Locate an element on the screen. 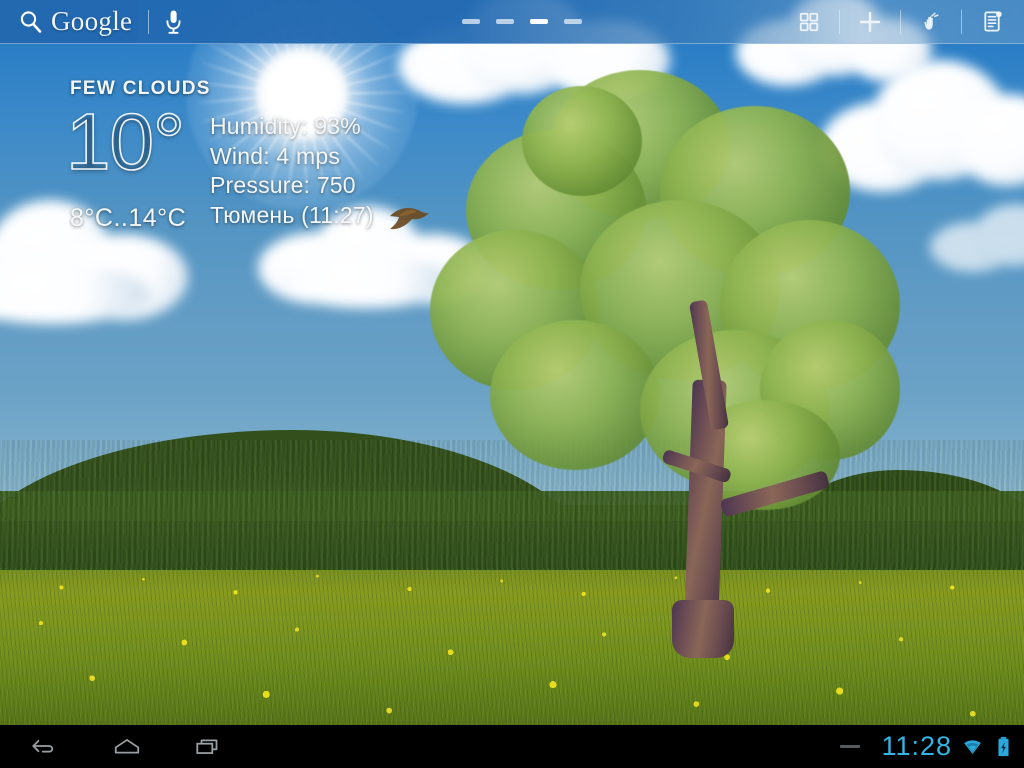 The width and height of the screenshot is (1024, 768). weather-temp-range: 8°C..14°C is located at coordinates (128, 218).